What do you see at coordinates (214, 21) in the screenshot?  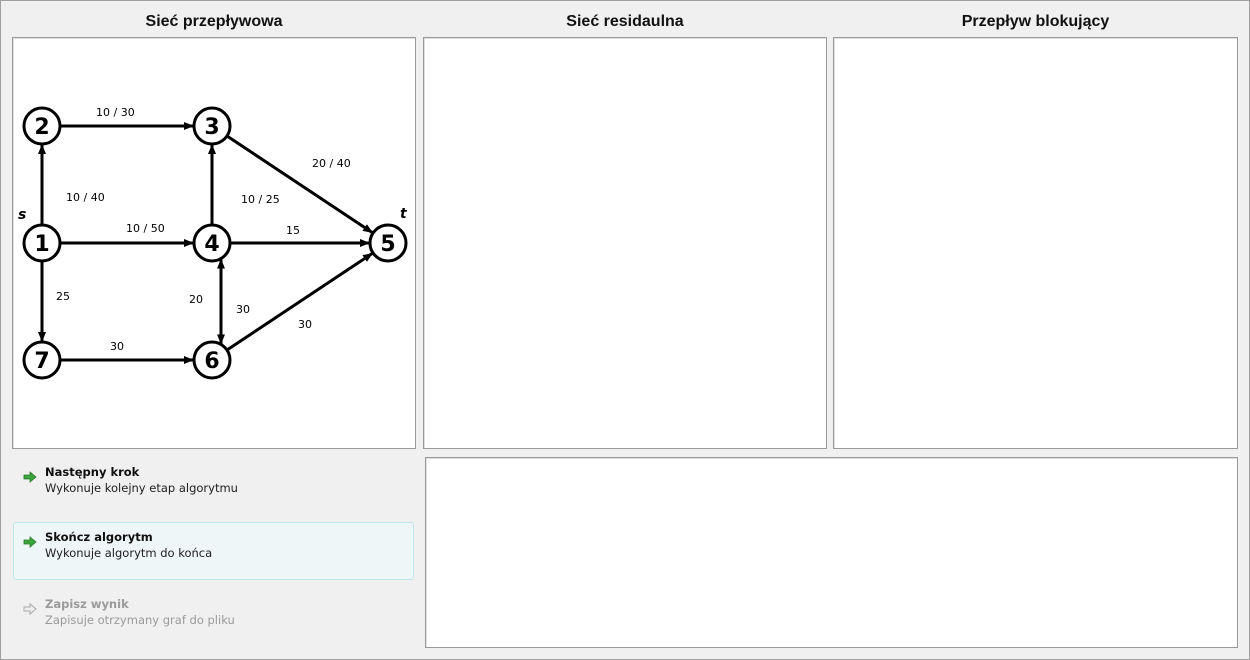 I see `flow-network-title: Sieć przepływowa` at bounding box center [214, 21].